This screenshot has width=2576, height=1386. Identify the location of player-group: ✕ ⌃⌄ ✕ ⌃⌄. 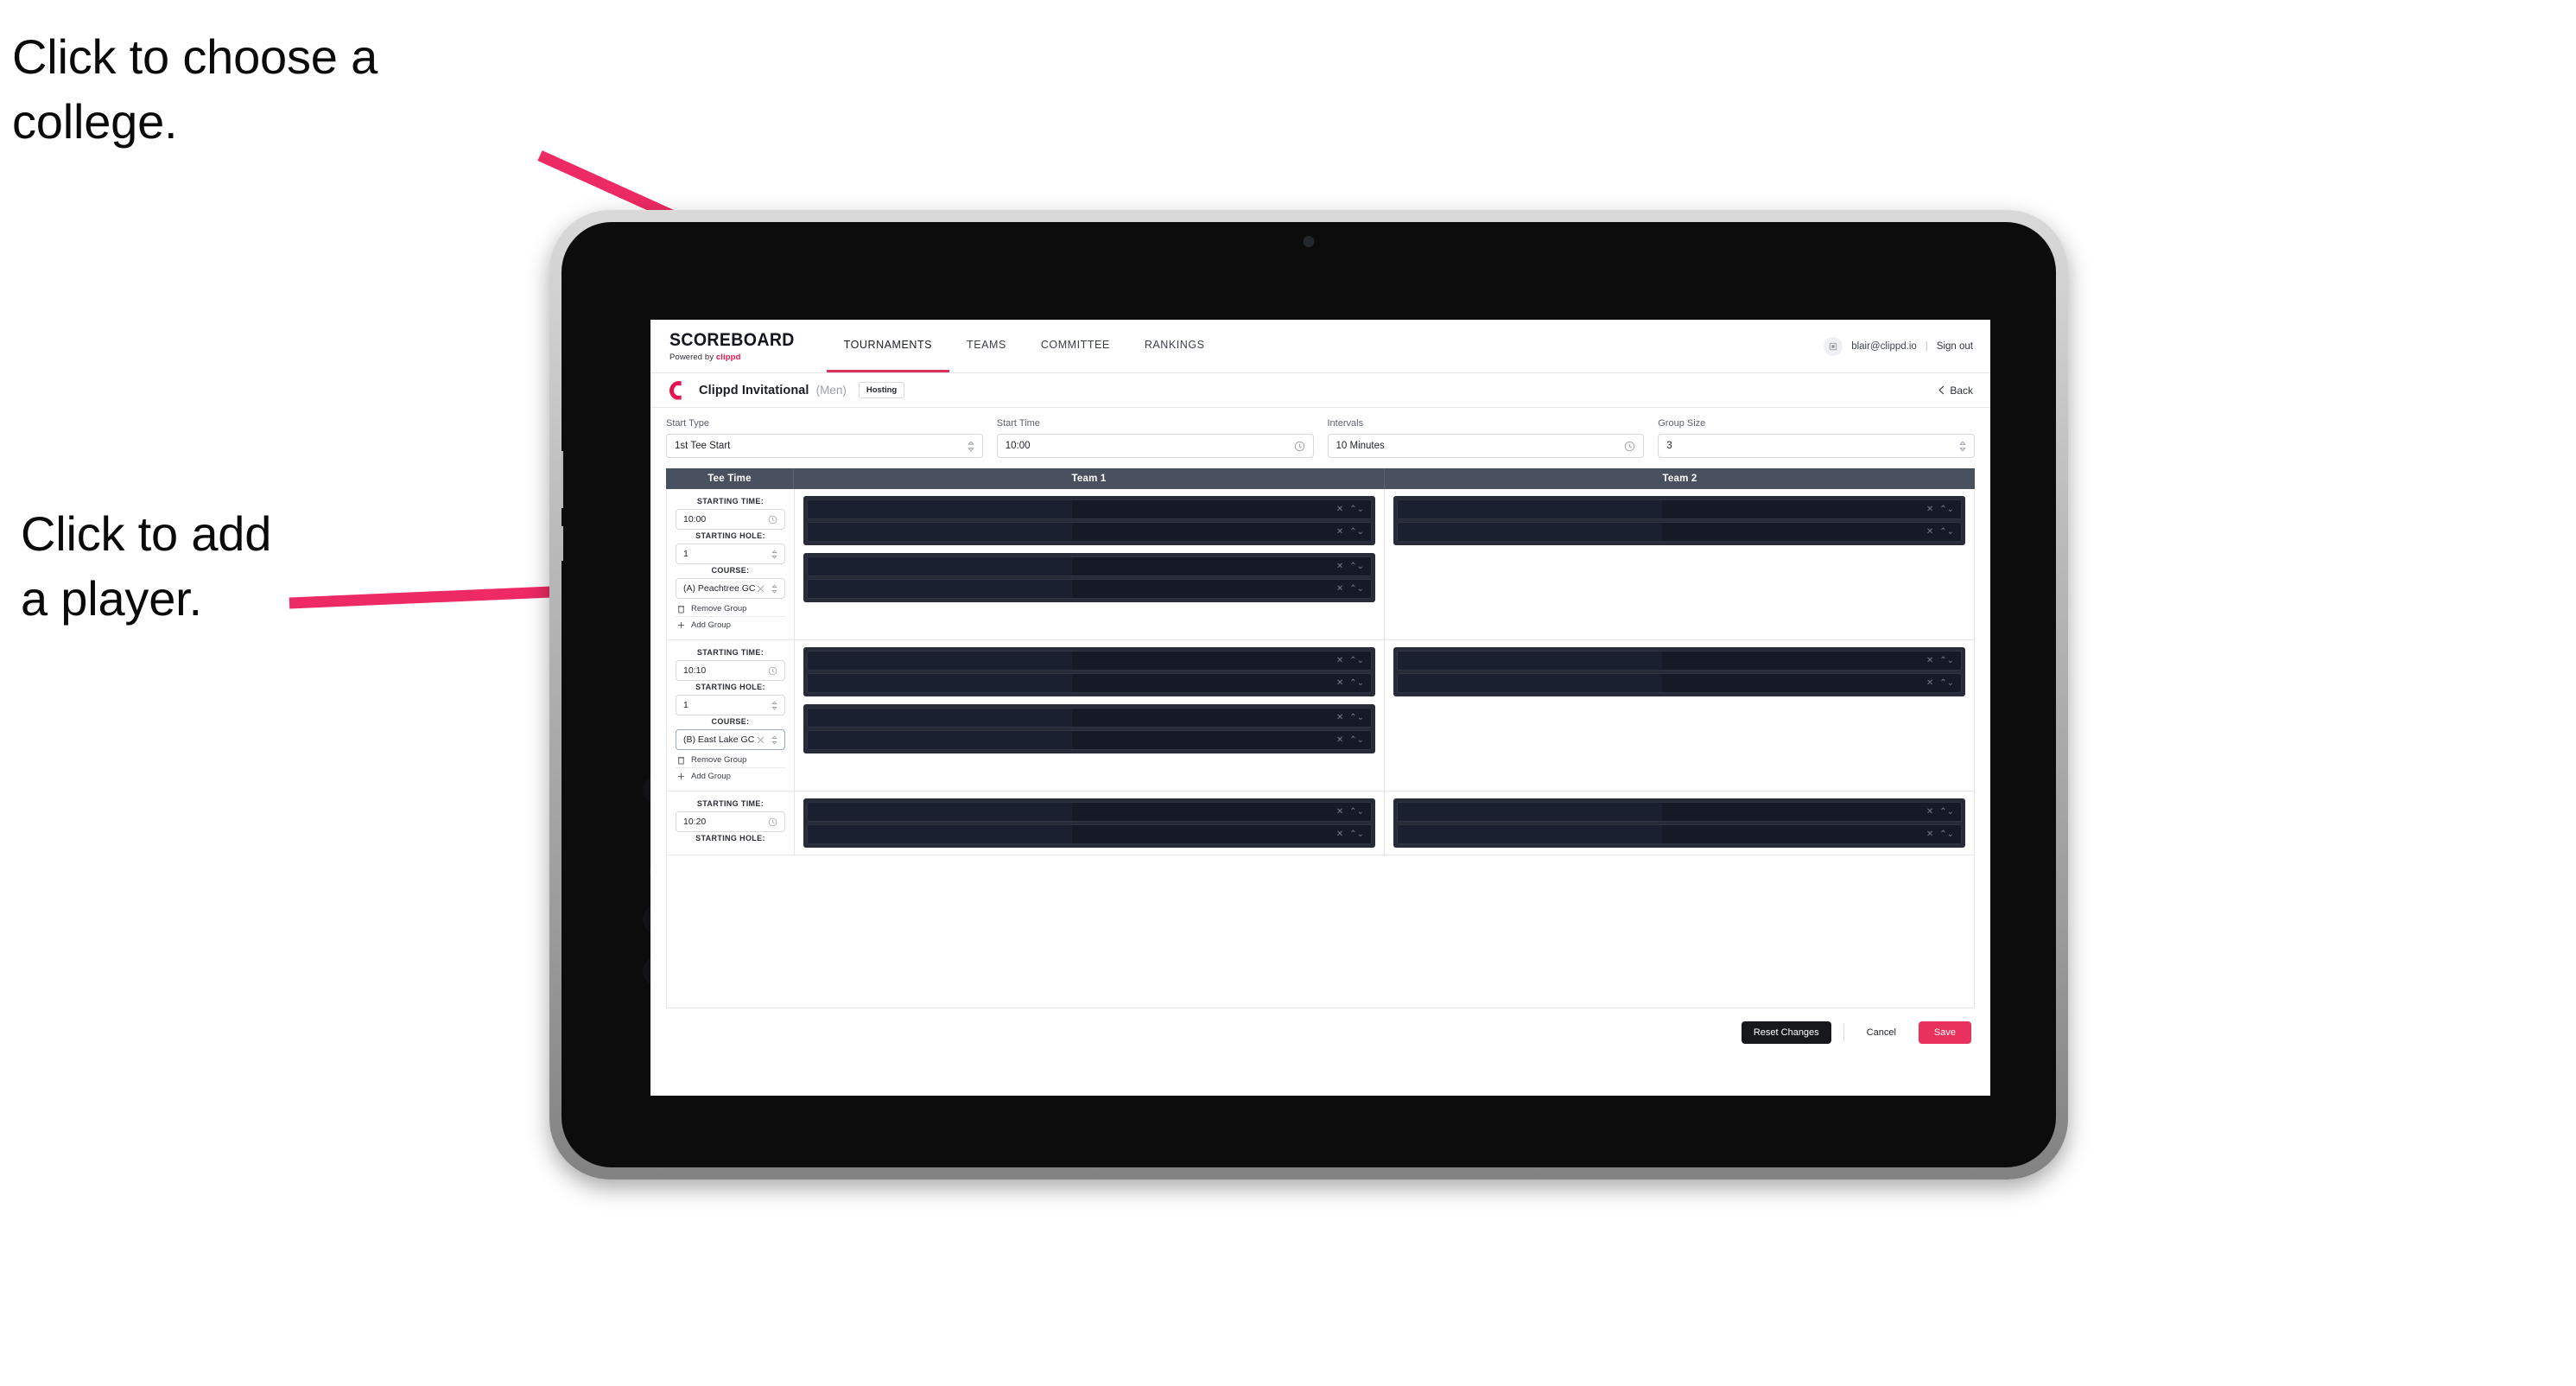
(1089, 577).